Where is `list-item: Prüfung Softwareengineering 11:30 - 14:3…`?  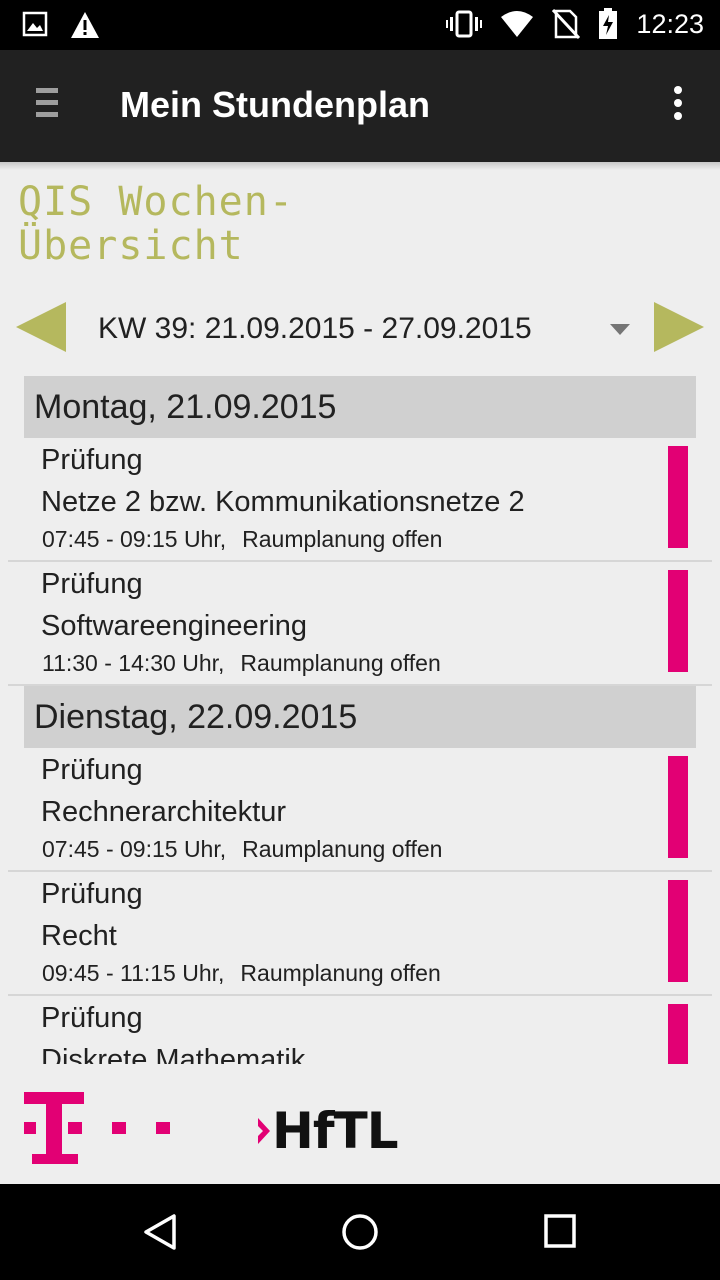
list-item: Prüfung Softwareengineering 11:30 - 14:3… is located at coordinates (360, 624).